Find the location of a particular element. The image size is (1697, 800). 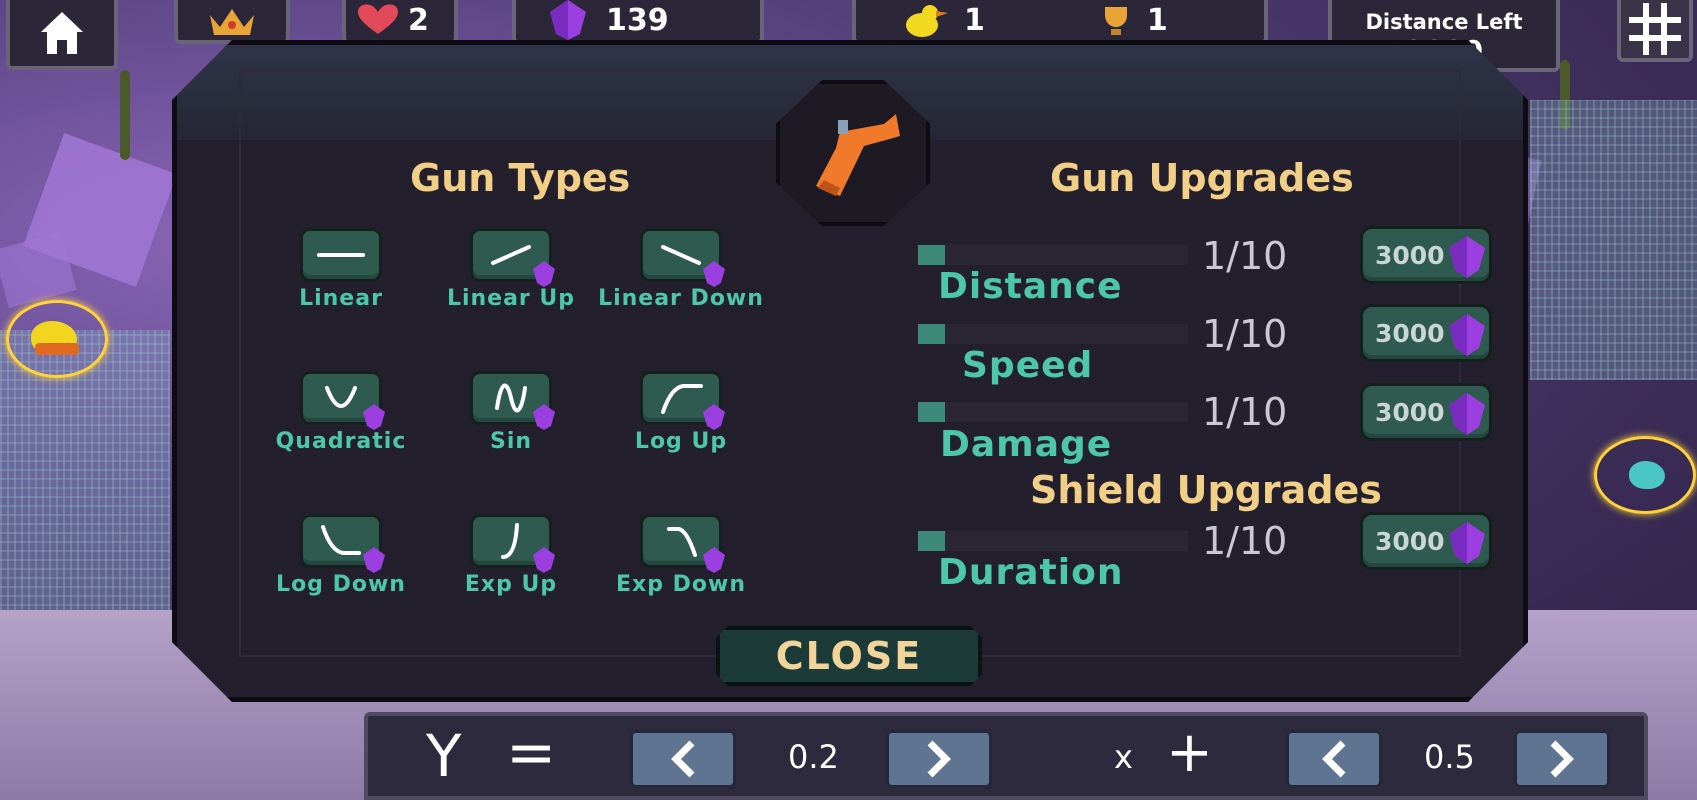

grid-icon is located at coordinates (1655, 29).